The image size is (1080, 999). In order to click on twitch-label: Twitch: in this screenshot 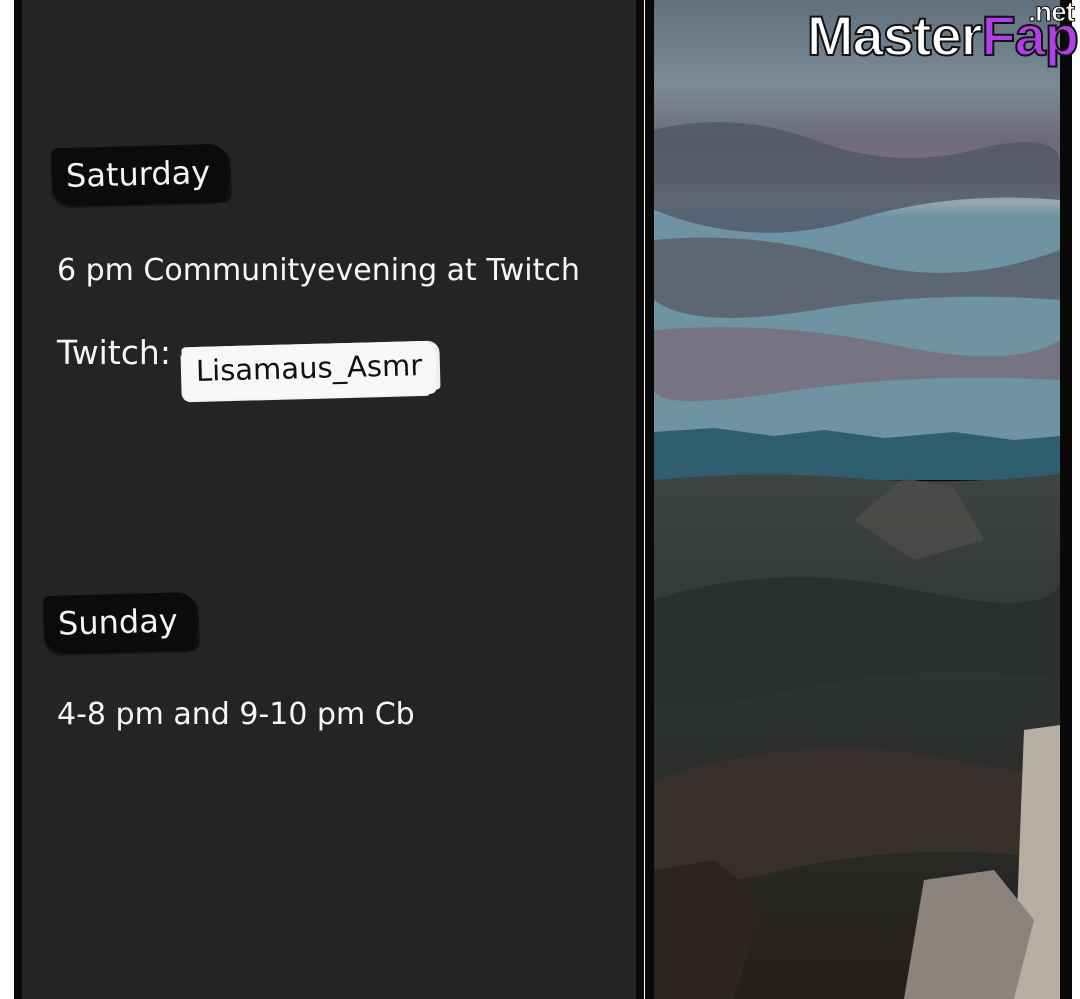, I will do `click(114, 352)`.